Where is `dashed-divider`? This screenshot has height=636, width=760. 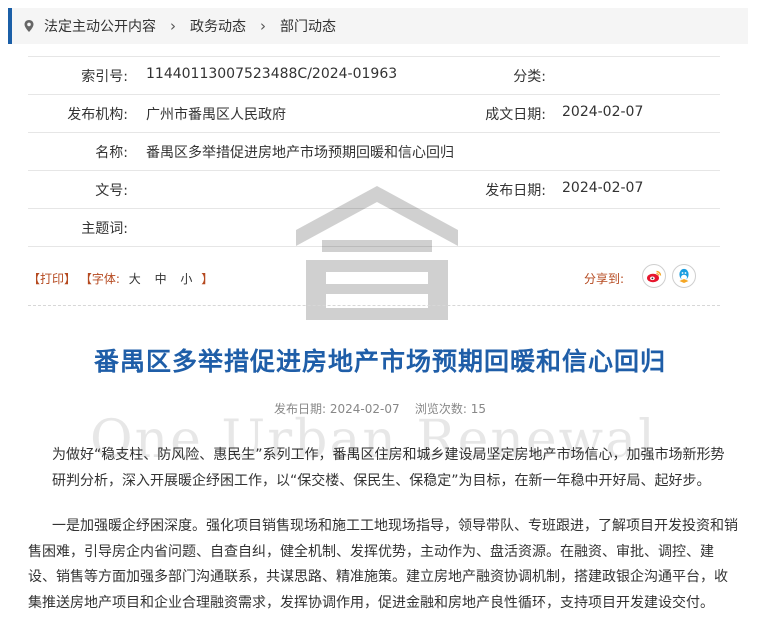 dashed-divider is located at coordinates (374, 305).